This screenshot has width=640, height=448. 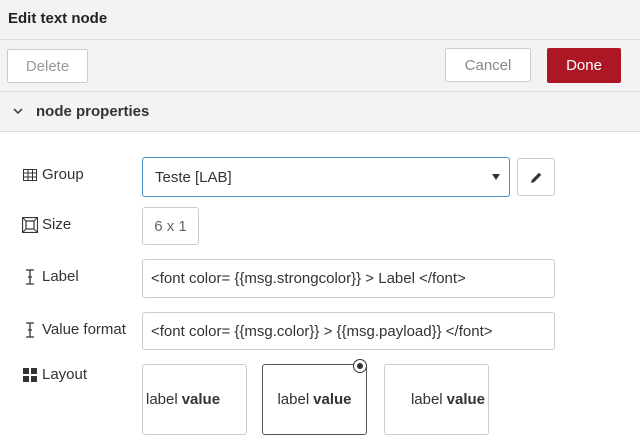 I want to click on dialog-title: Edit text node, so click(x=58, y=18).